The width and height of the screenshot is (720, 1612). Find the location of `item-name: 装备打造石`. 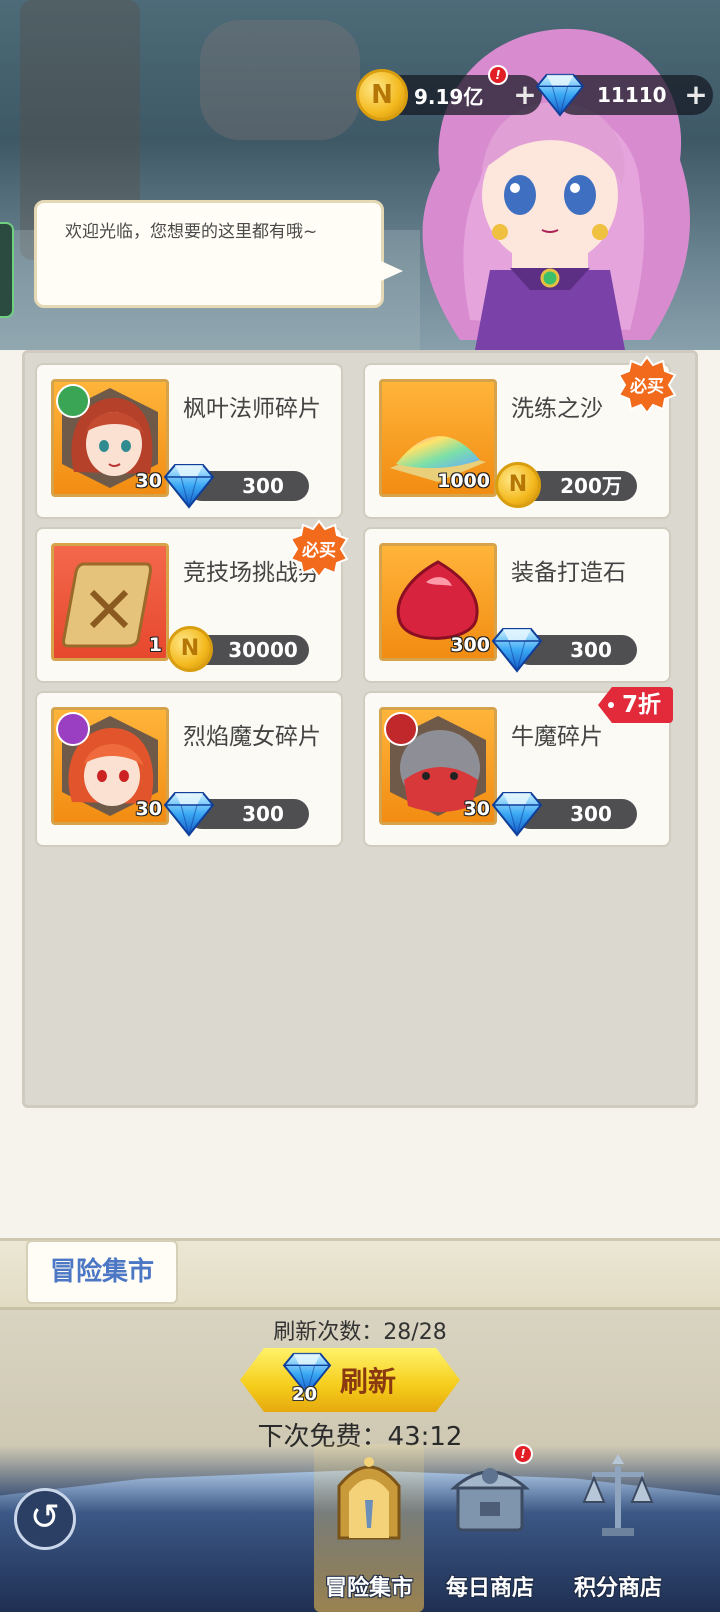

item-name: 装备打造石 is located at coordinates (568, 573).